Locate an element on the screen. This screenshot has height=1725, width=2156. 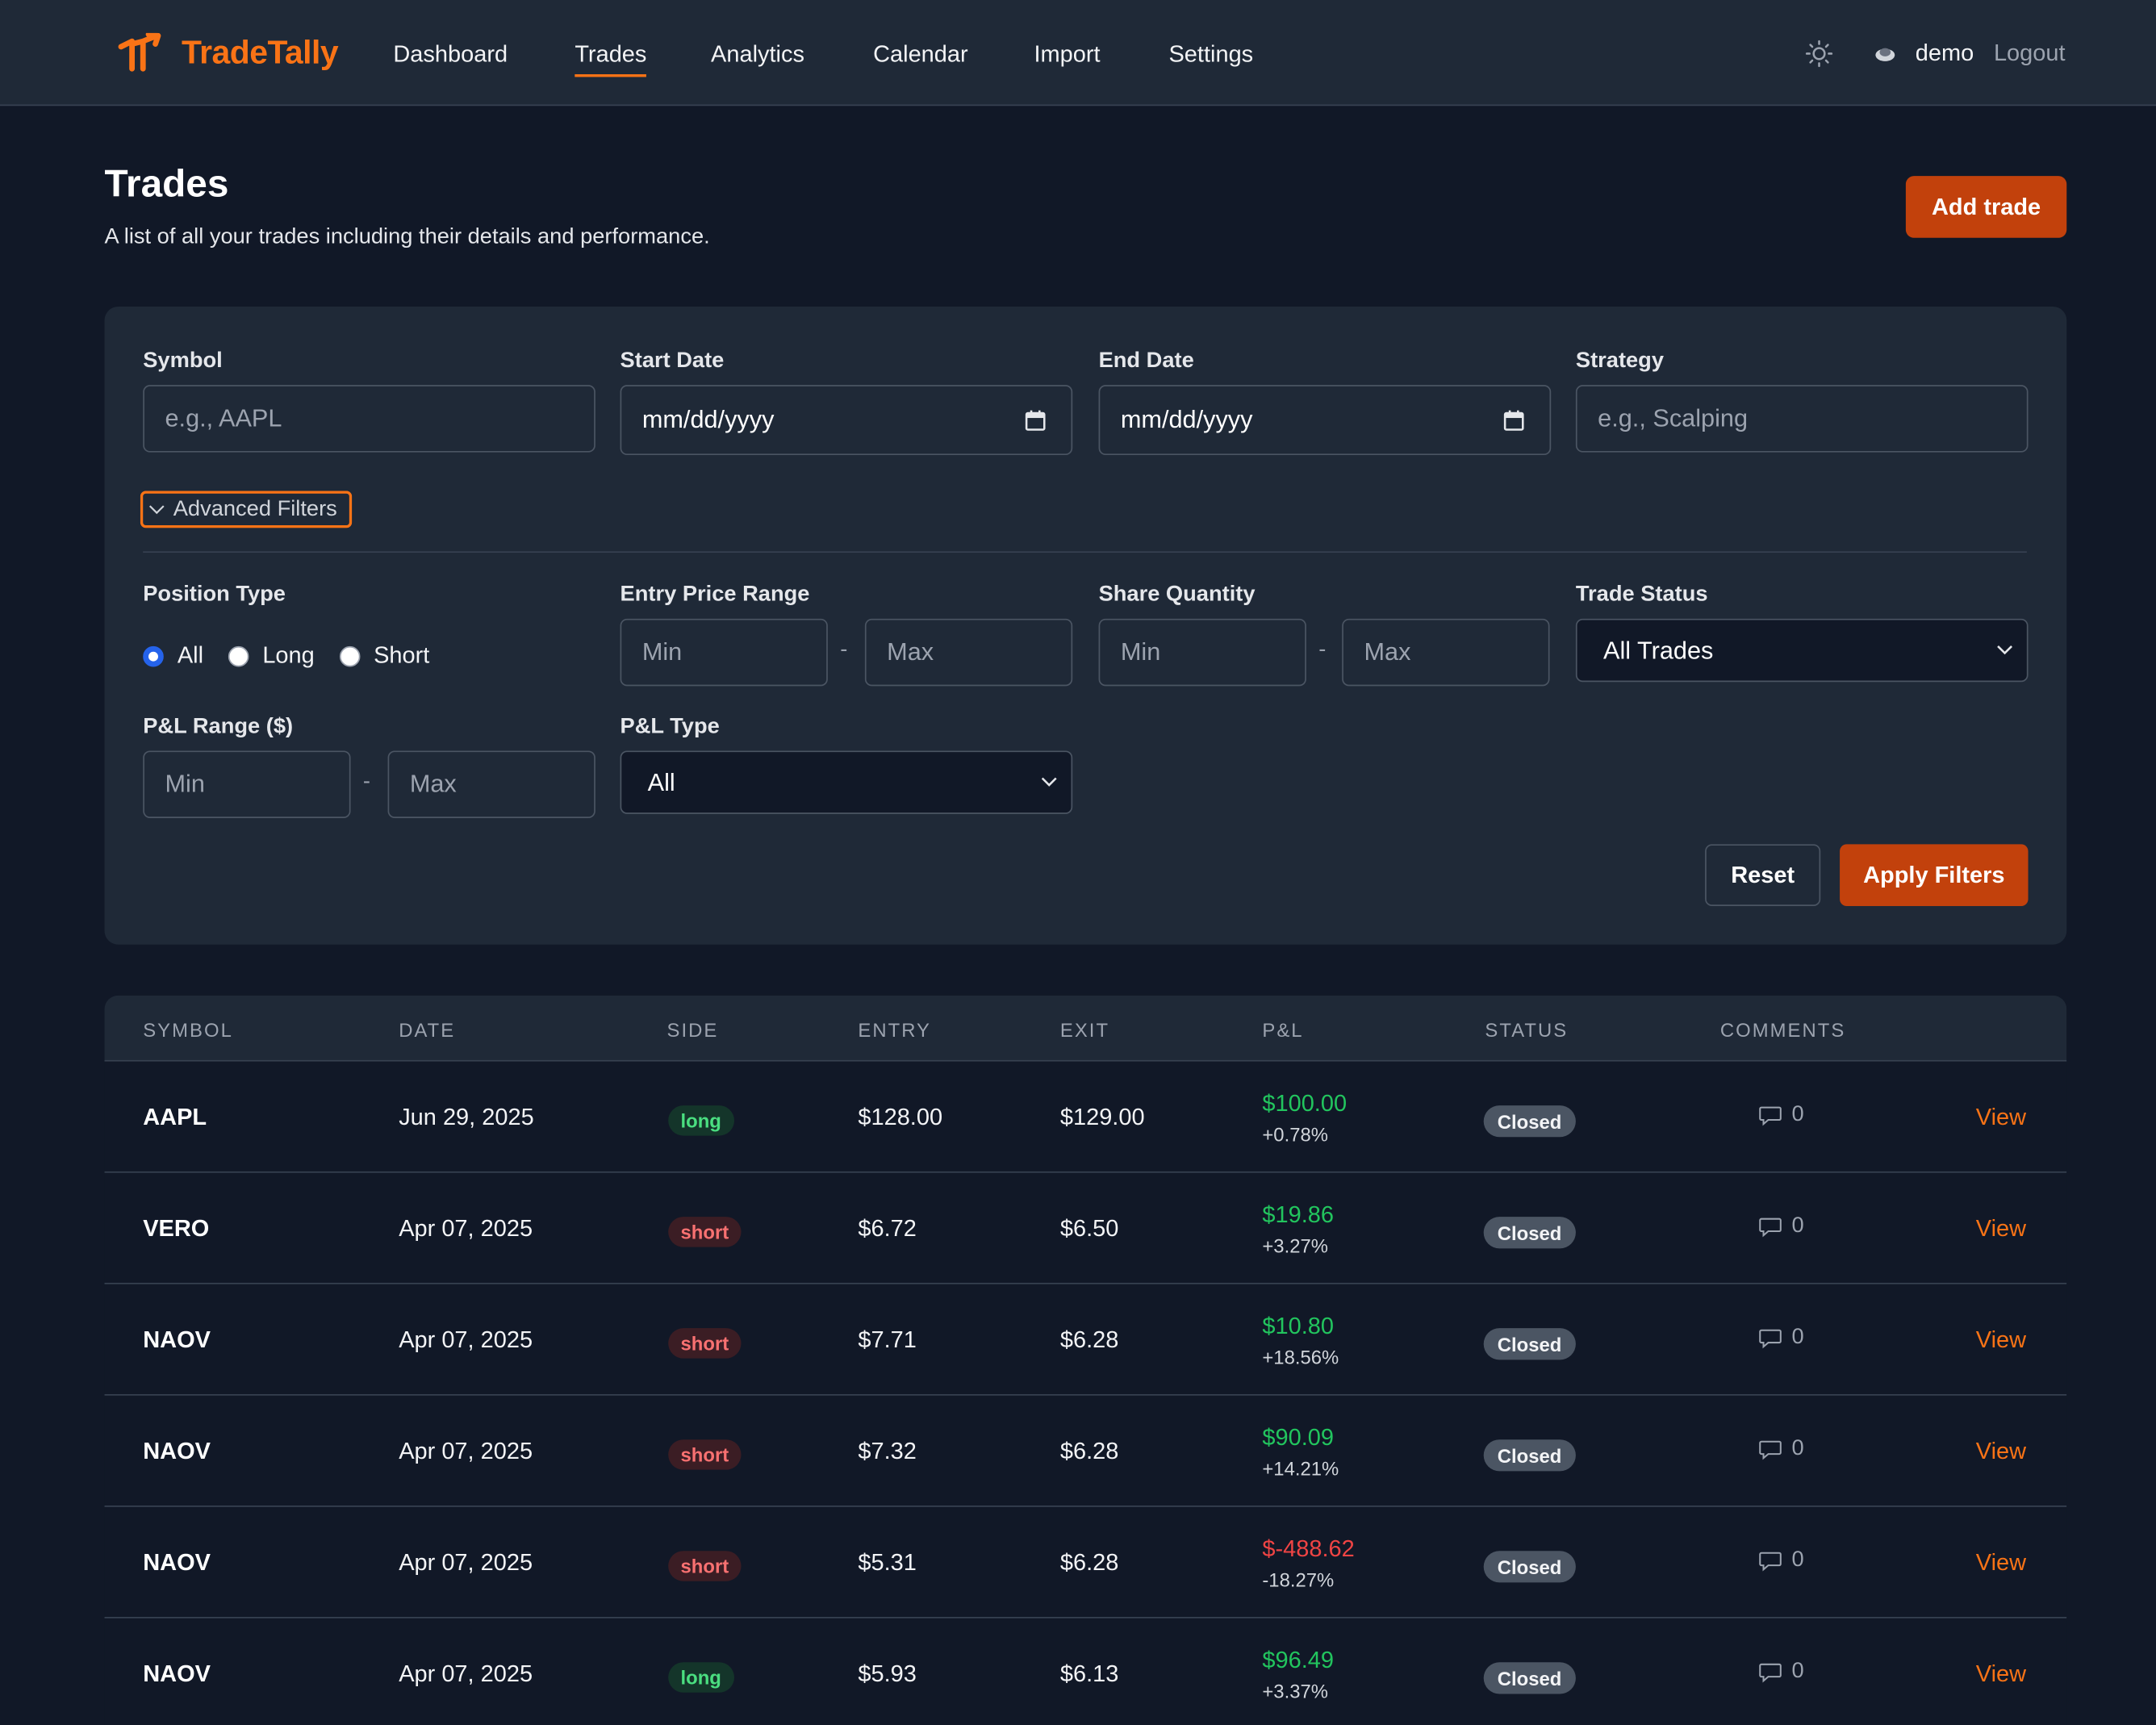
trade-status-select: All Trades is located at coordinates (1802, 650).